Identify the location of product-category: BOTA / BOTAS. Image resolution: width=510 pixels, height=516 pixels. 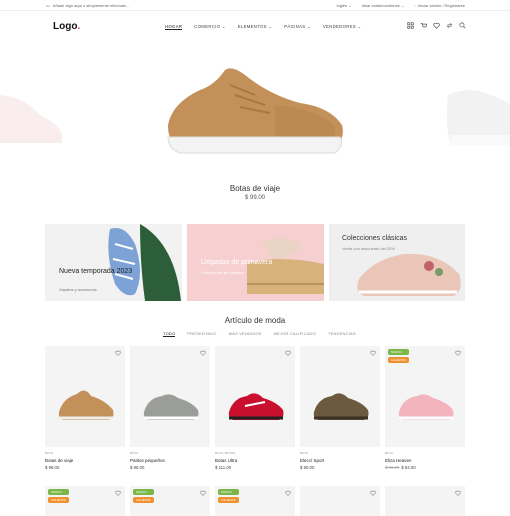
(225, 453).